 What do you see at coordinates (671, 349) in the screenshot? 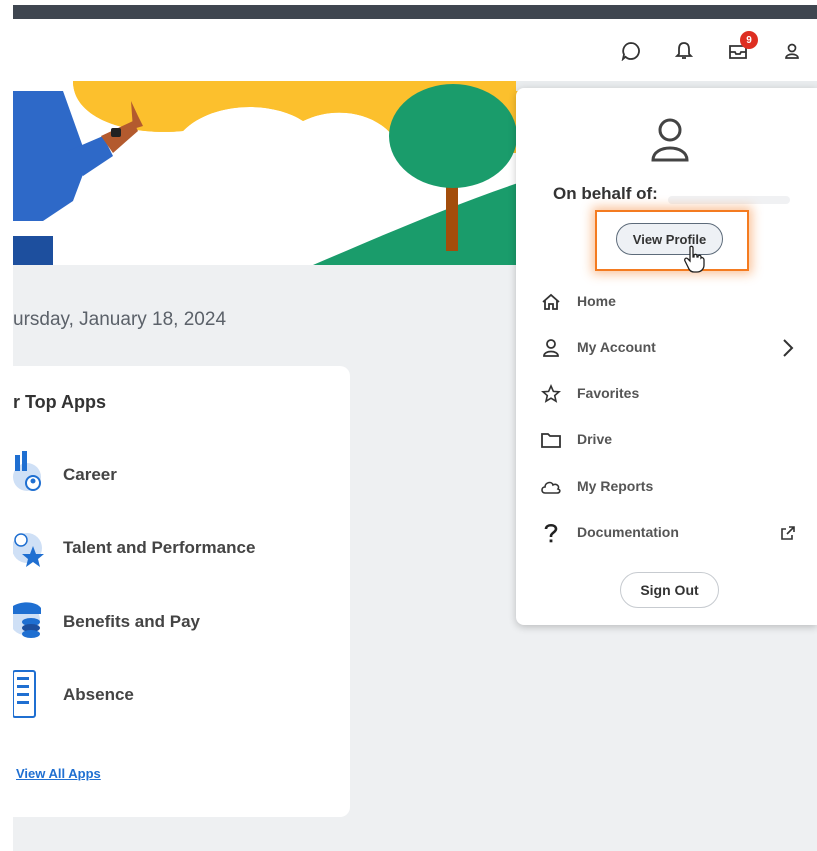
I see `menu-item-my-account: My Account` at bounding box center [671, 349].